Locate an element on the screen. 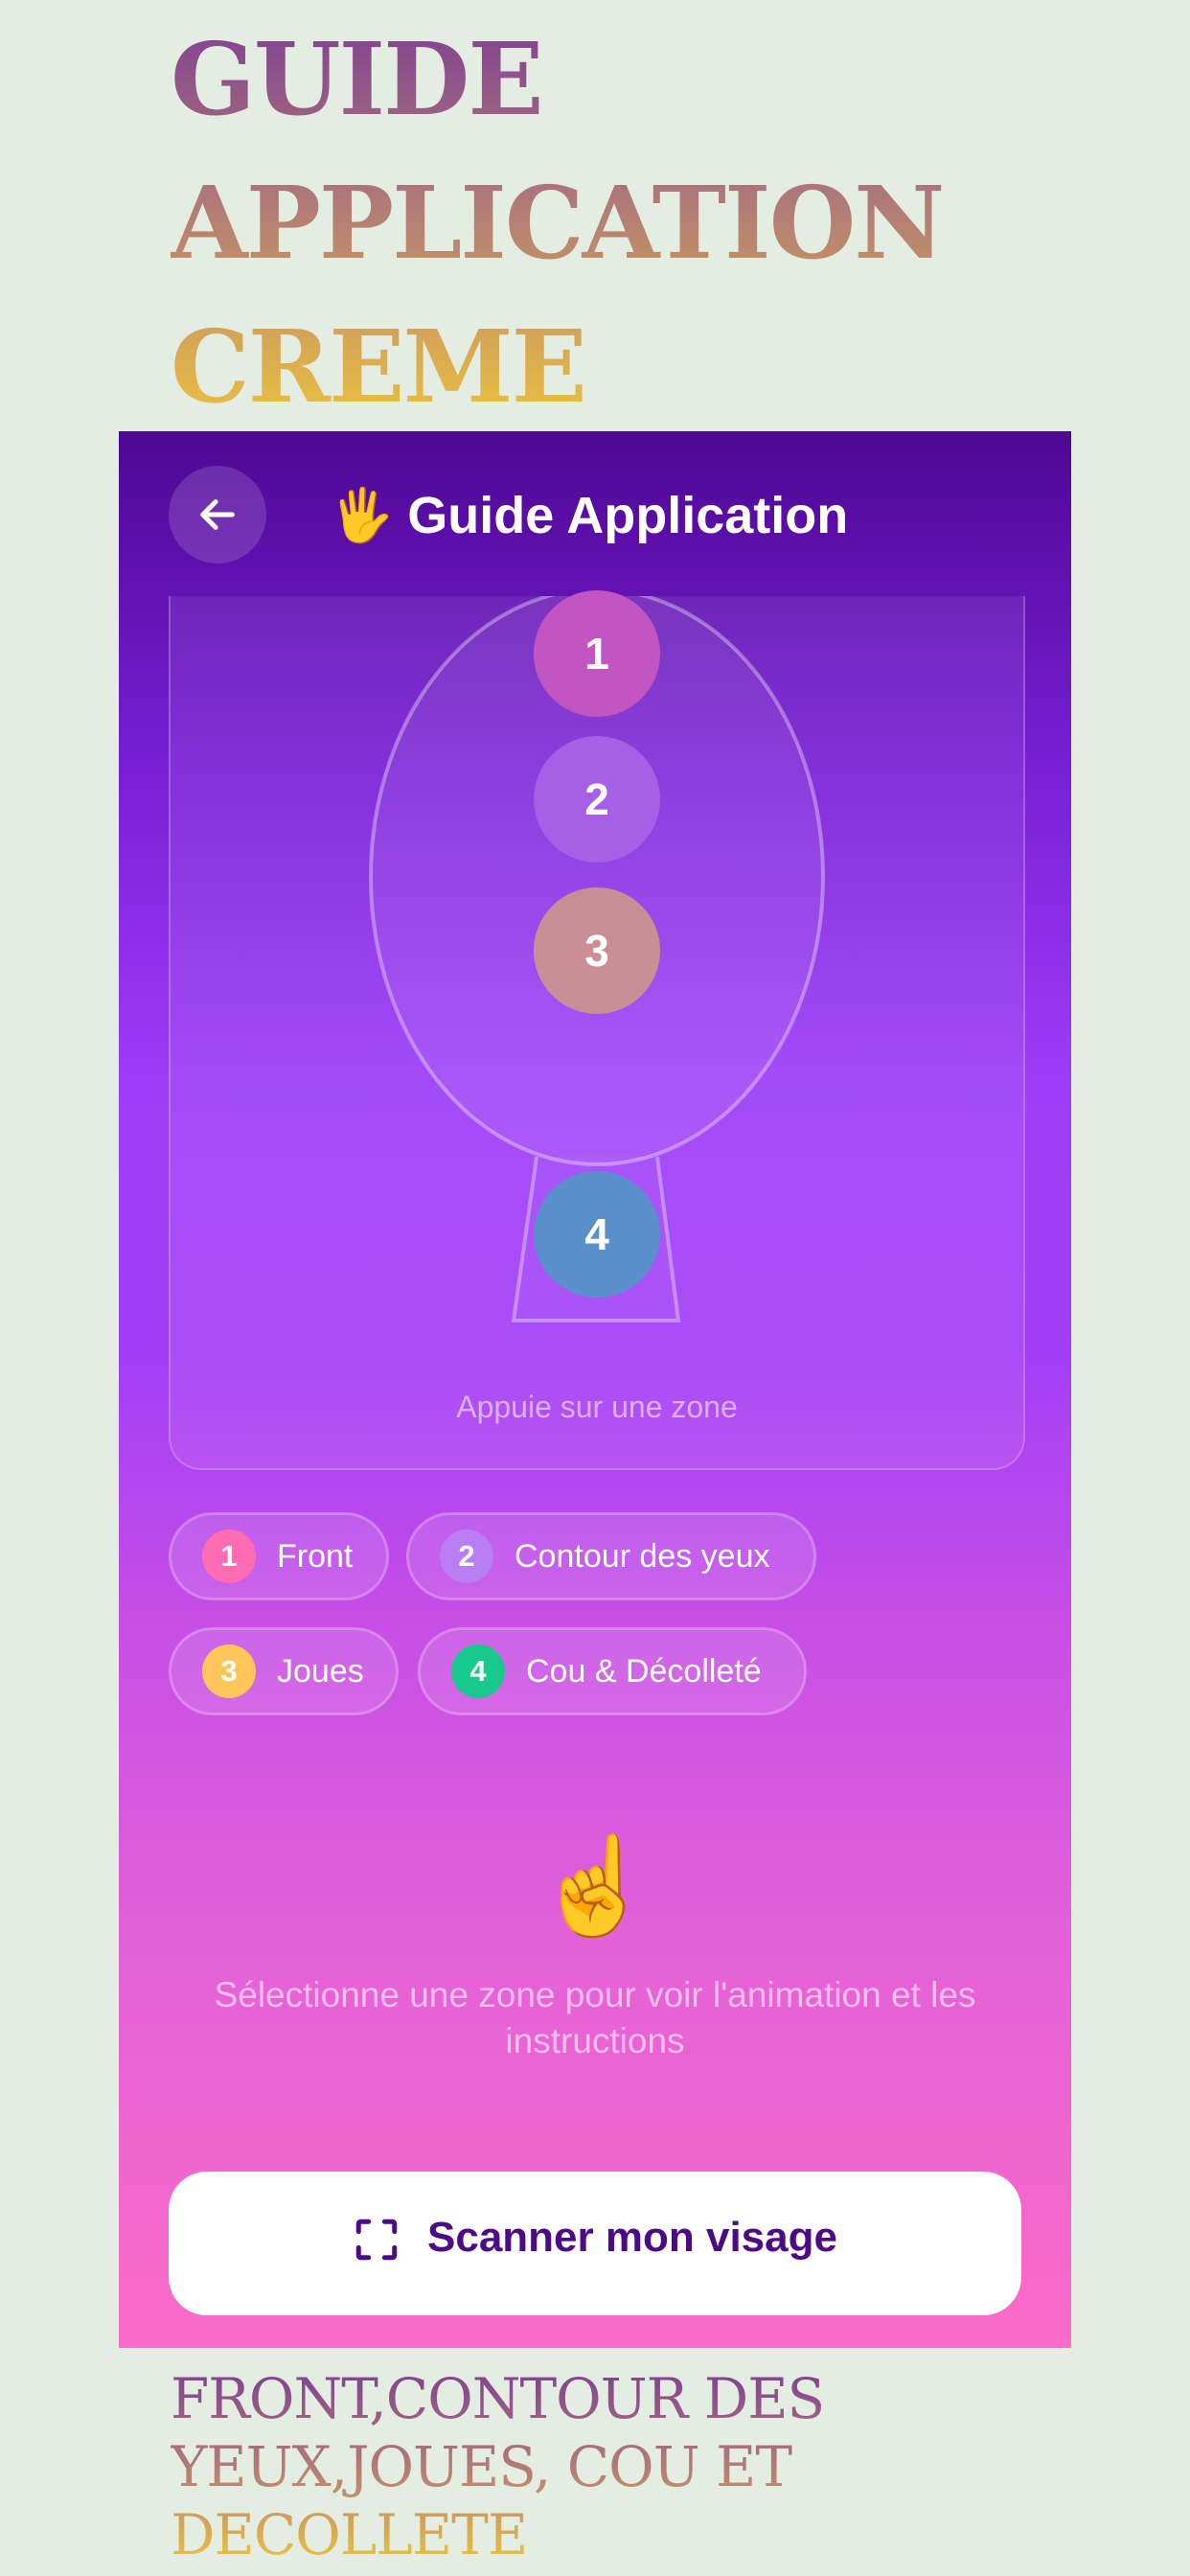 Image resolution: width=1190 pixels, height=2576 pixels. card-hint: Appuie sur une zone is located at coordinates (597, 1407).